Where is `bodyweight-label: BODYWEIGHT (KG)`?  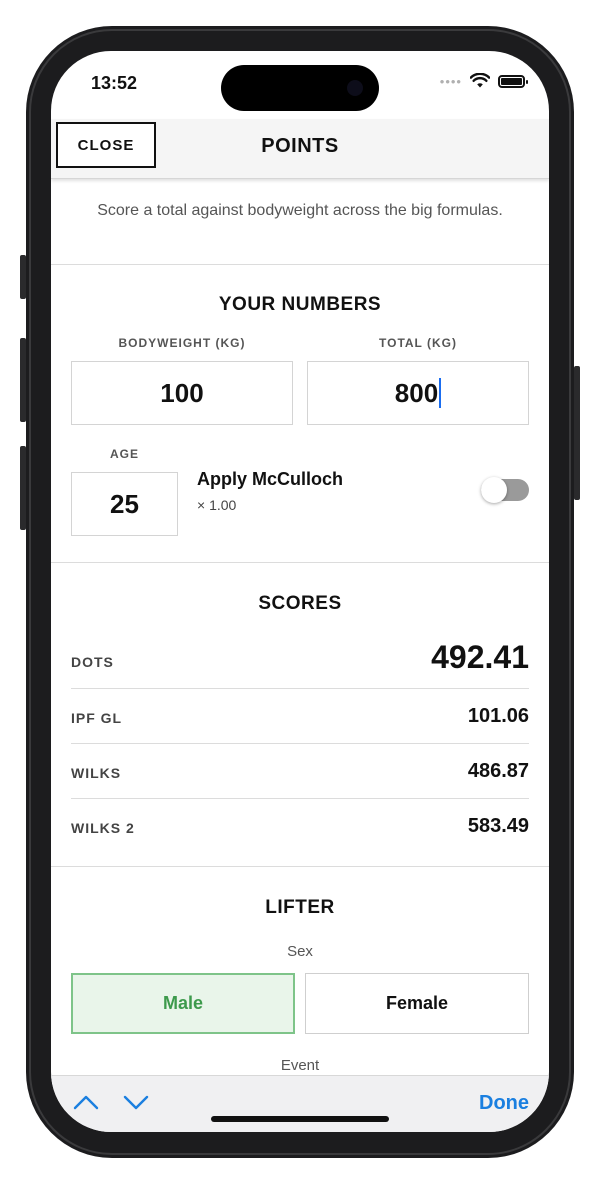
bodyweight-label: BODYWEIGHT (KG) is located at coordinates (182, 343).